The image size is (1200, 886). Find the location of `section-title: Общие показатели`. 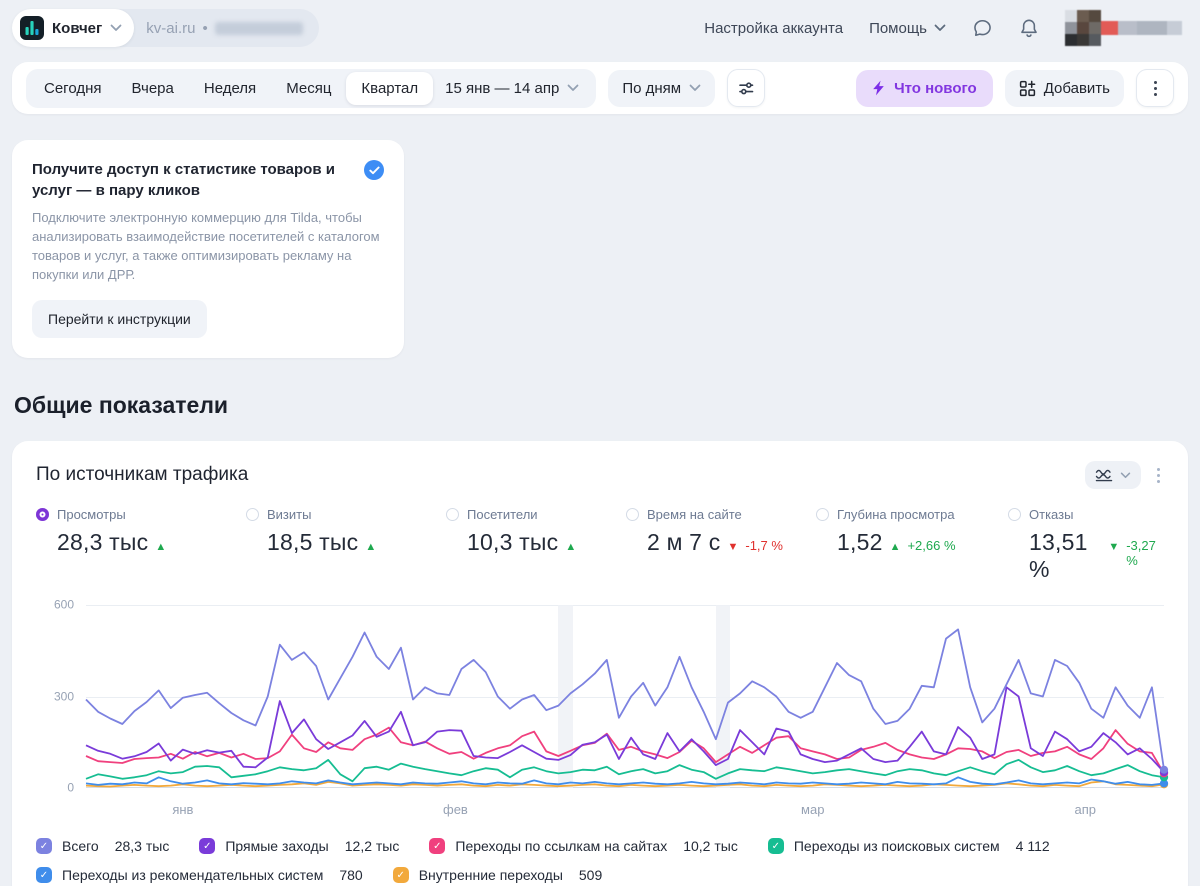

section-title: Общие показатели is located at coordinates (121, 405).